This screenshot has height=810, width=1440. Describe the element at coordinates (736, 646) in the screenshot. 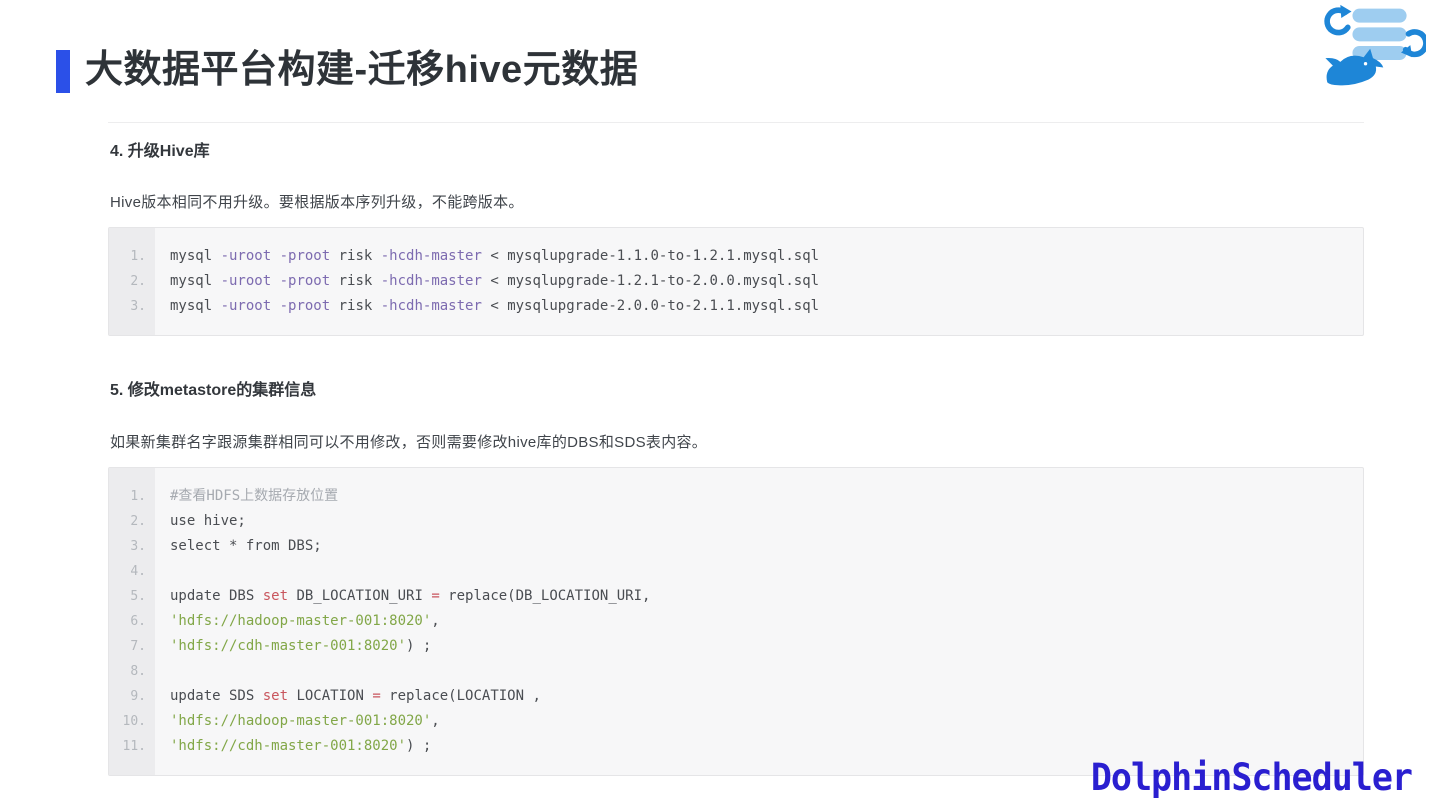

I see `code-line: 7. 'hdfs://cdh-master-001:8020') ;` at that location.